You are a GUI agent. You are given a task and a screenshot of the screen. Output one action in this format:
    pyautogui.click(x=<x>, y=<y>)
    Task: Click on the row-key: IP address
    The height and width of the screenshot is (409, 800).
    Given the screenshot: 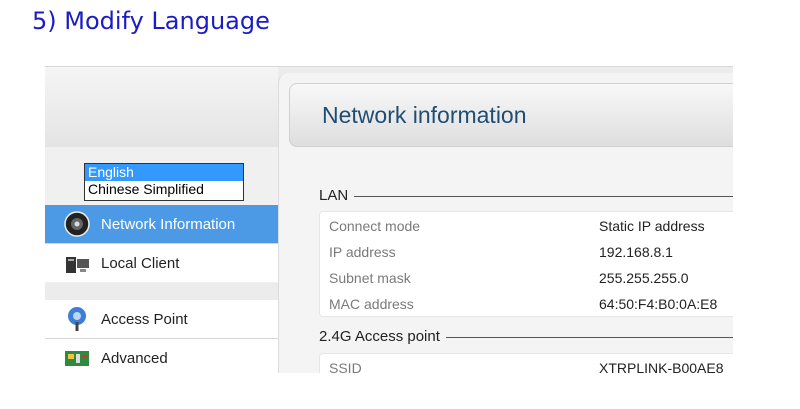 What is the action you would take?
    pyautogui.click(x=362, y=252)
    